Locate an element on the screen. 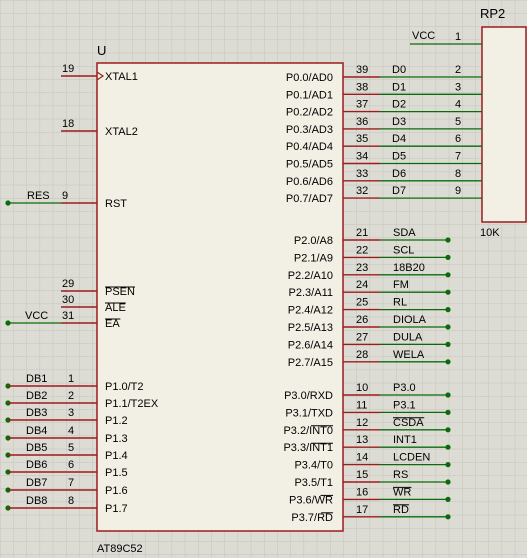 This screenshot has width=527, height=558. net-label-d2: D2 is located at coordinates (399, 105).